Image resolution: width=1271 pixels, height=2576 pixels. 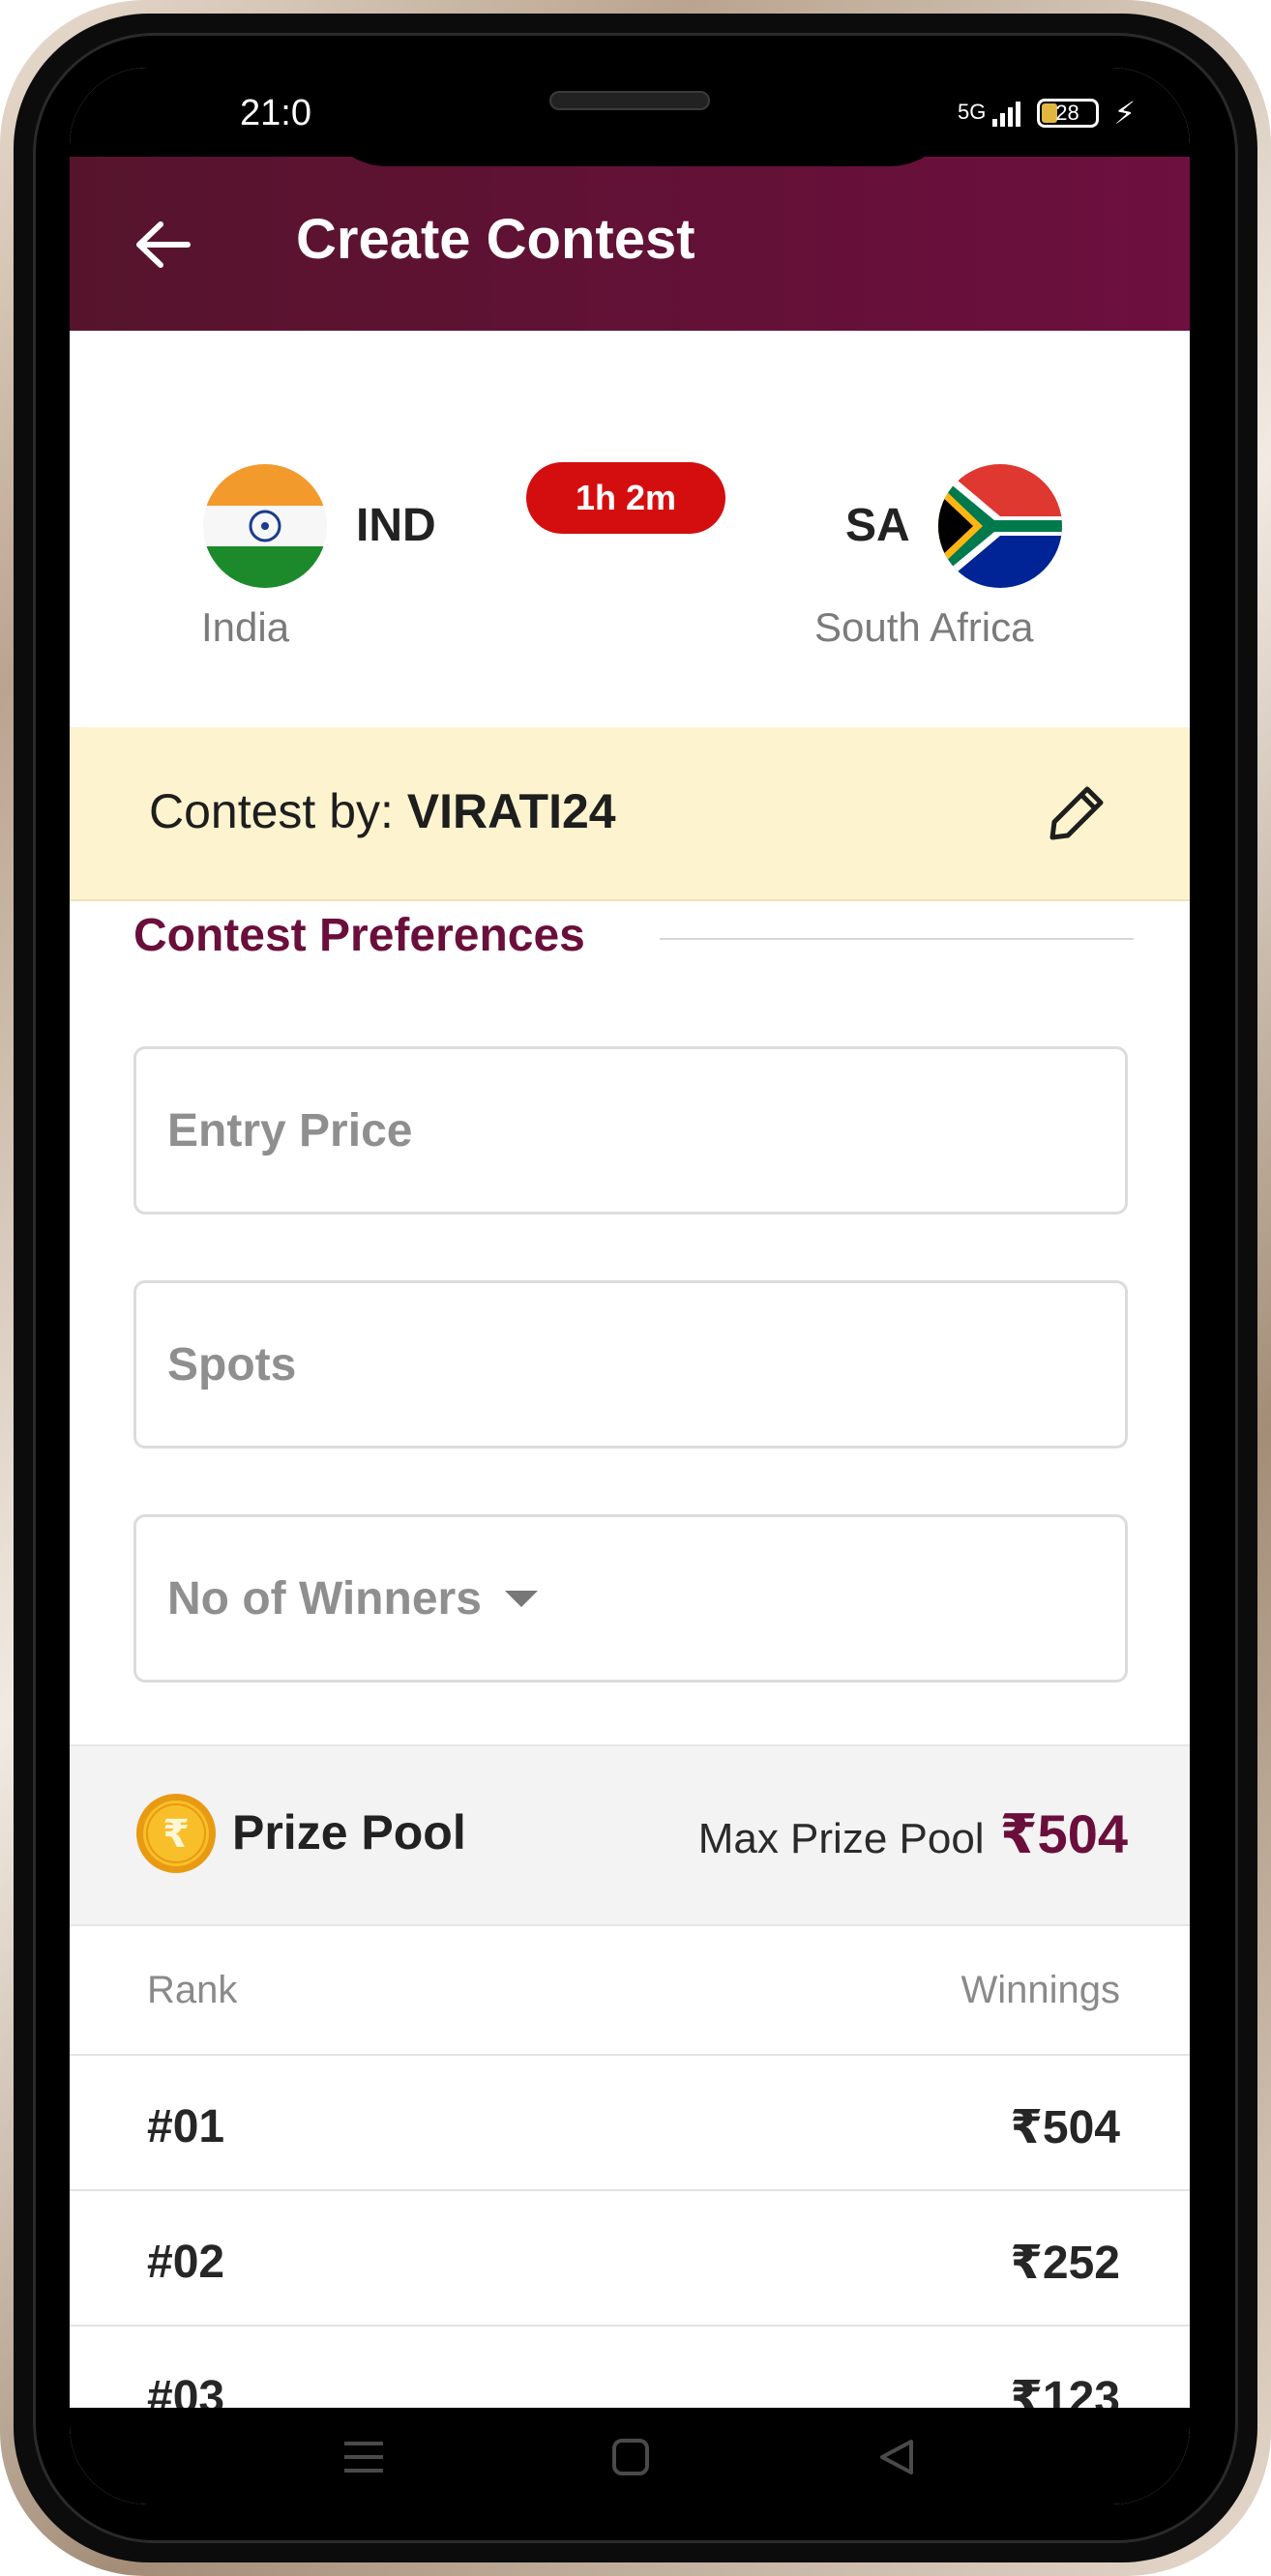 What do you see at coordinates (630, 2123) in the screenshot?
I see `table-row: #01 ₹504` at bounding box center [630, 2123].